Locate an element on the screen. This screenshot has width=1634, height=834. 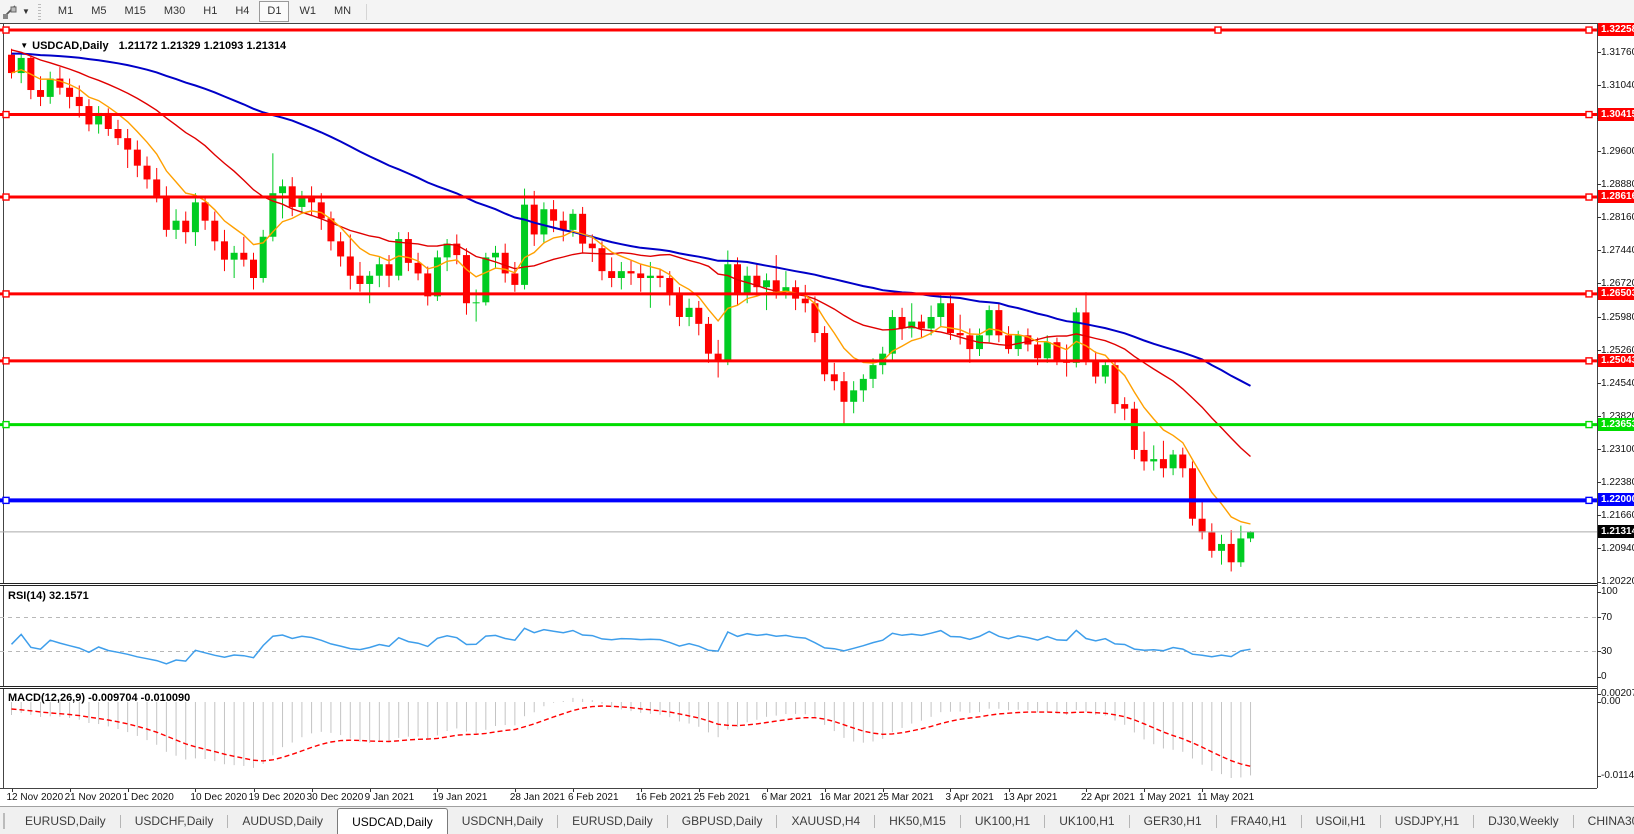
toolbar-grip-handle is located at coordinates (39, 11).